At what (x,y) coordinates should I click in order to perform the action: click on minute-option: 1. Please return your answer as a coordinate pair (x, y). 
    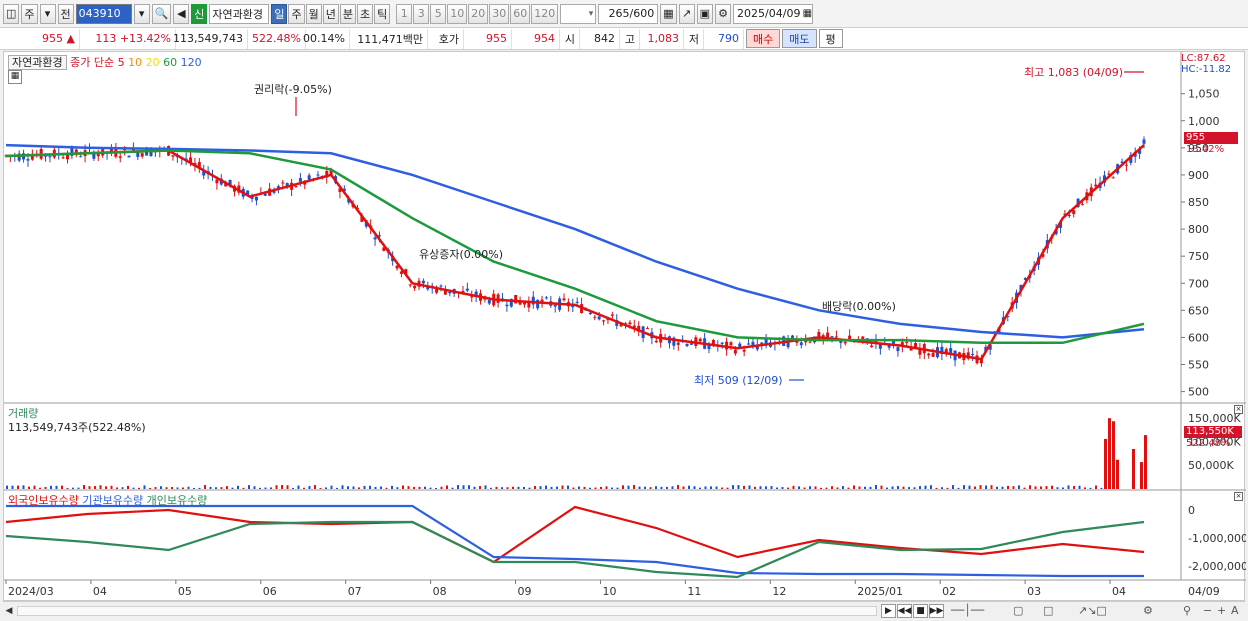
    Looking at the image, I should click on (404, 13).